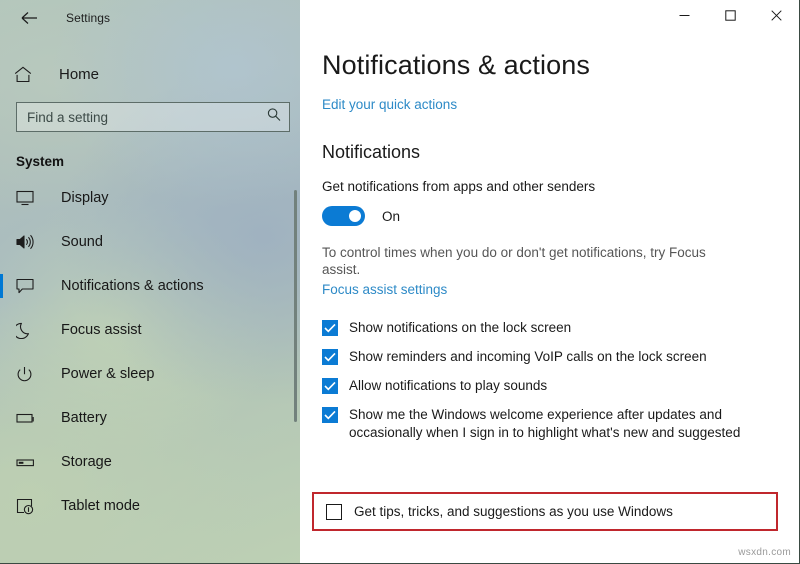 The height and width of the screenshot is (564, 800). I want to click on sidebar-item-label-sound: Sound, so click(82, 242).